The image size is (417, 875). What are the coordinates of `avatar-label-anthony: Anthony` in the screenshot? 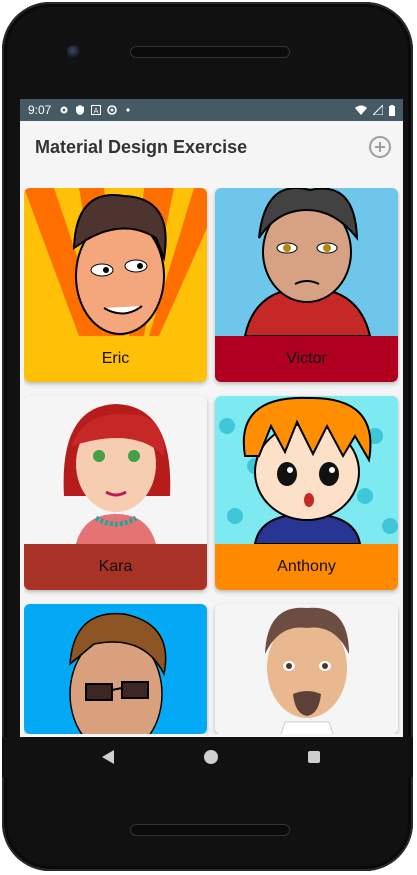 It's located at (306, 567).